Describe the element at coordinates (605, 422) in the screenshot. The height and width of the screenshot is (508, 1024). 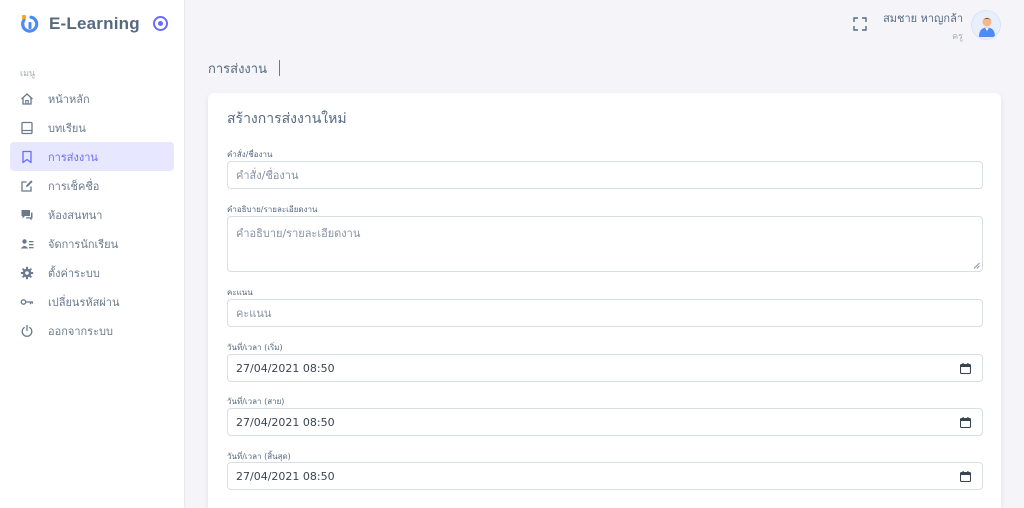
I see `late-datetime-input: 27/04/2021 08:50` at that location.